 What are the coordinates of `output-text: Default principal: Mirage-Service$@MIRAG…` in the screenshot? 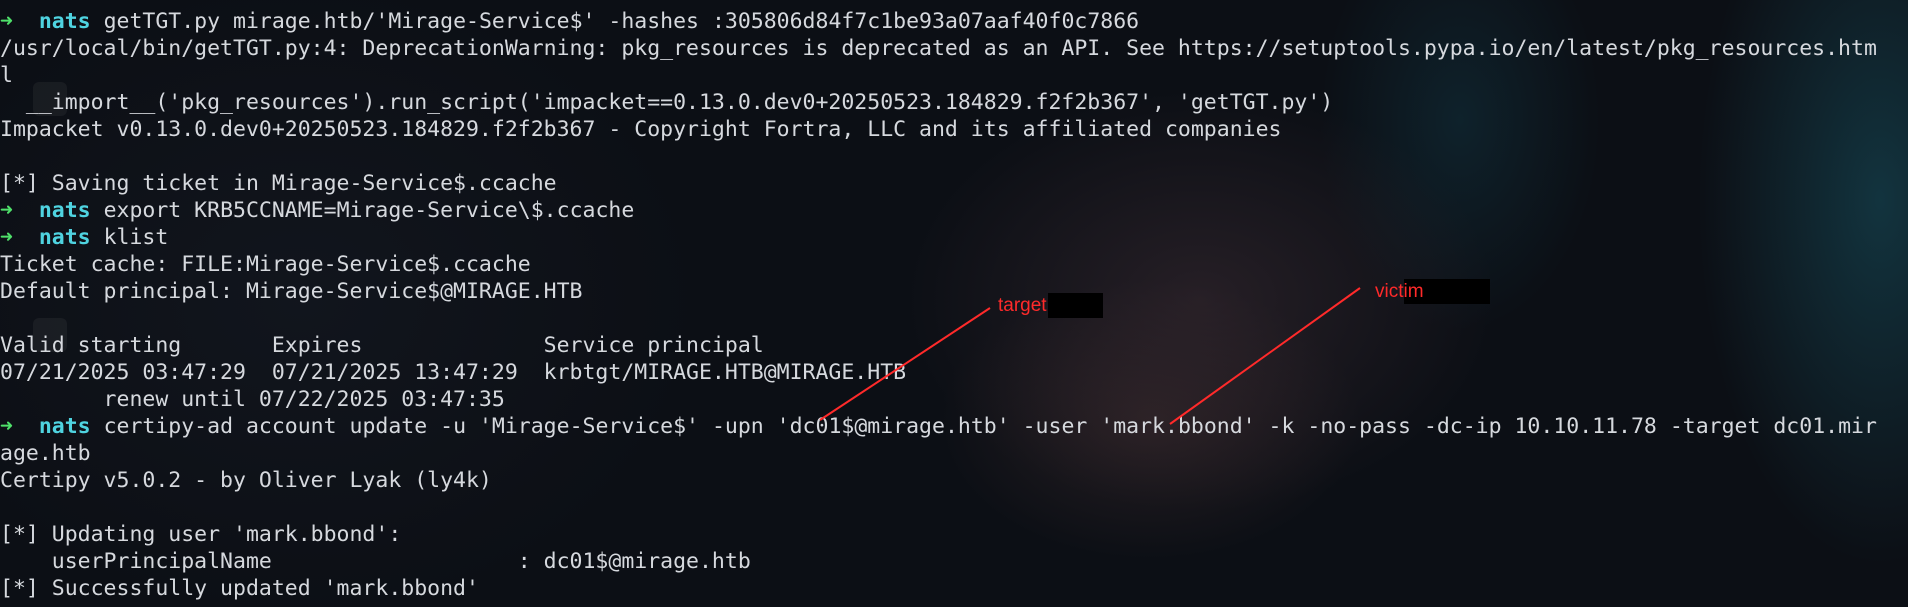 It's located at (291, 291).